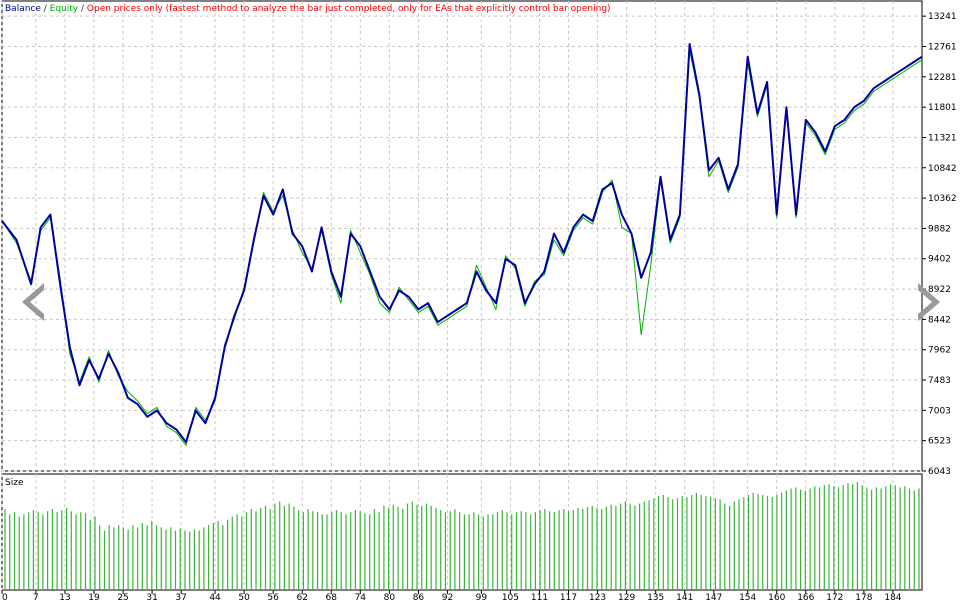 Image resolution: width=962 pixels, height=602 pixels. Describe the element at coordinates (942, 199) in the screenshot. I see `y-tick-label: 10362` at that location.